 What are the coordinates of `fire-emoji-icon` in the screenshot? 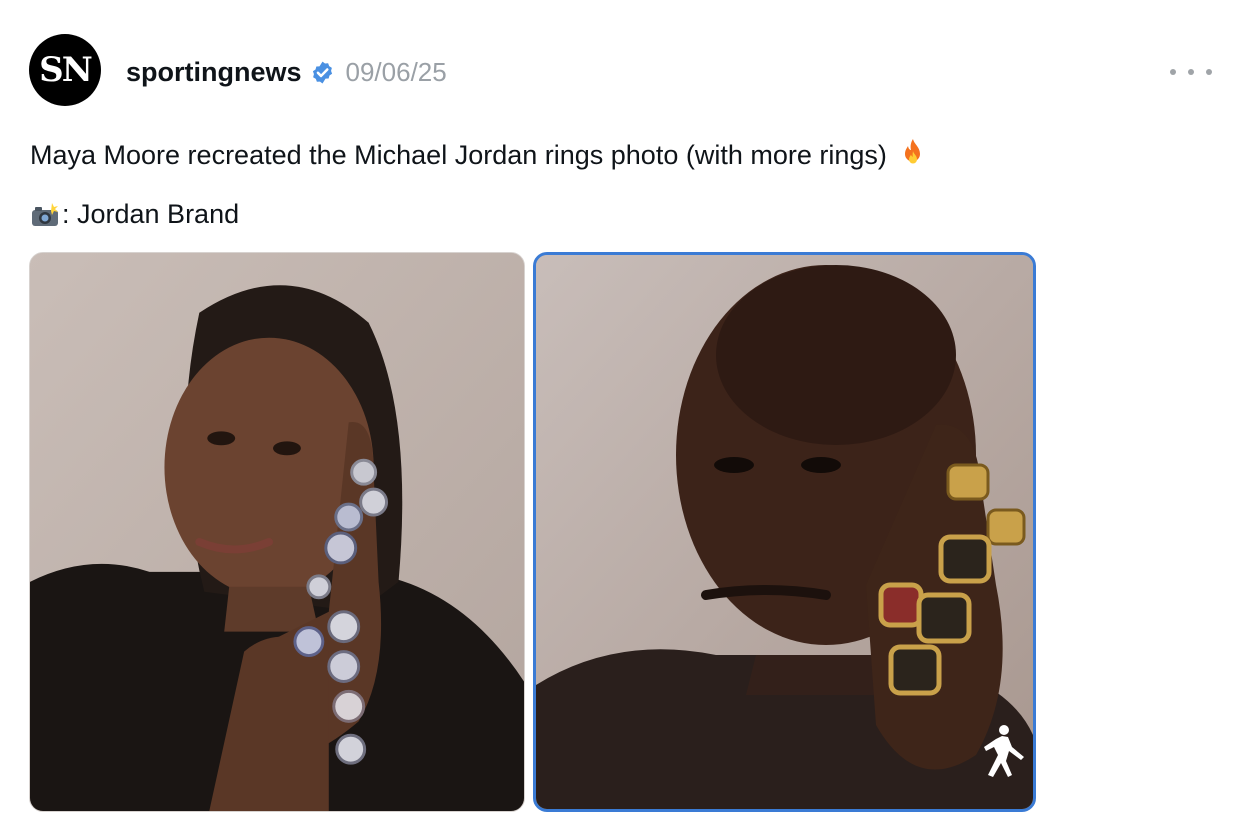 It's located at (913, 151).